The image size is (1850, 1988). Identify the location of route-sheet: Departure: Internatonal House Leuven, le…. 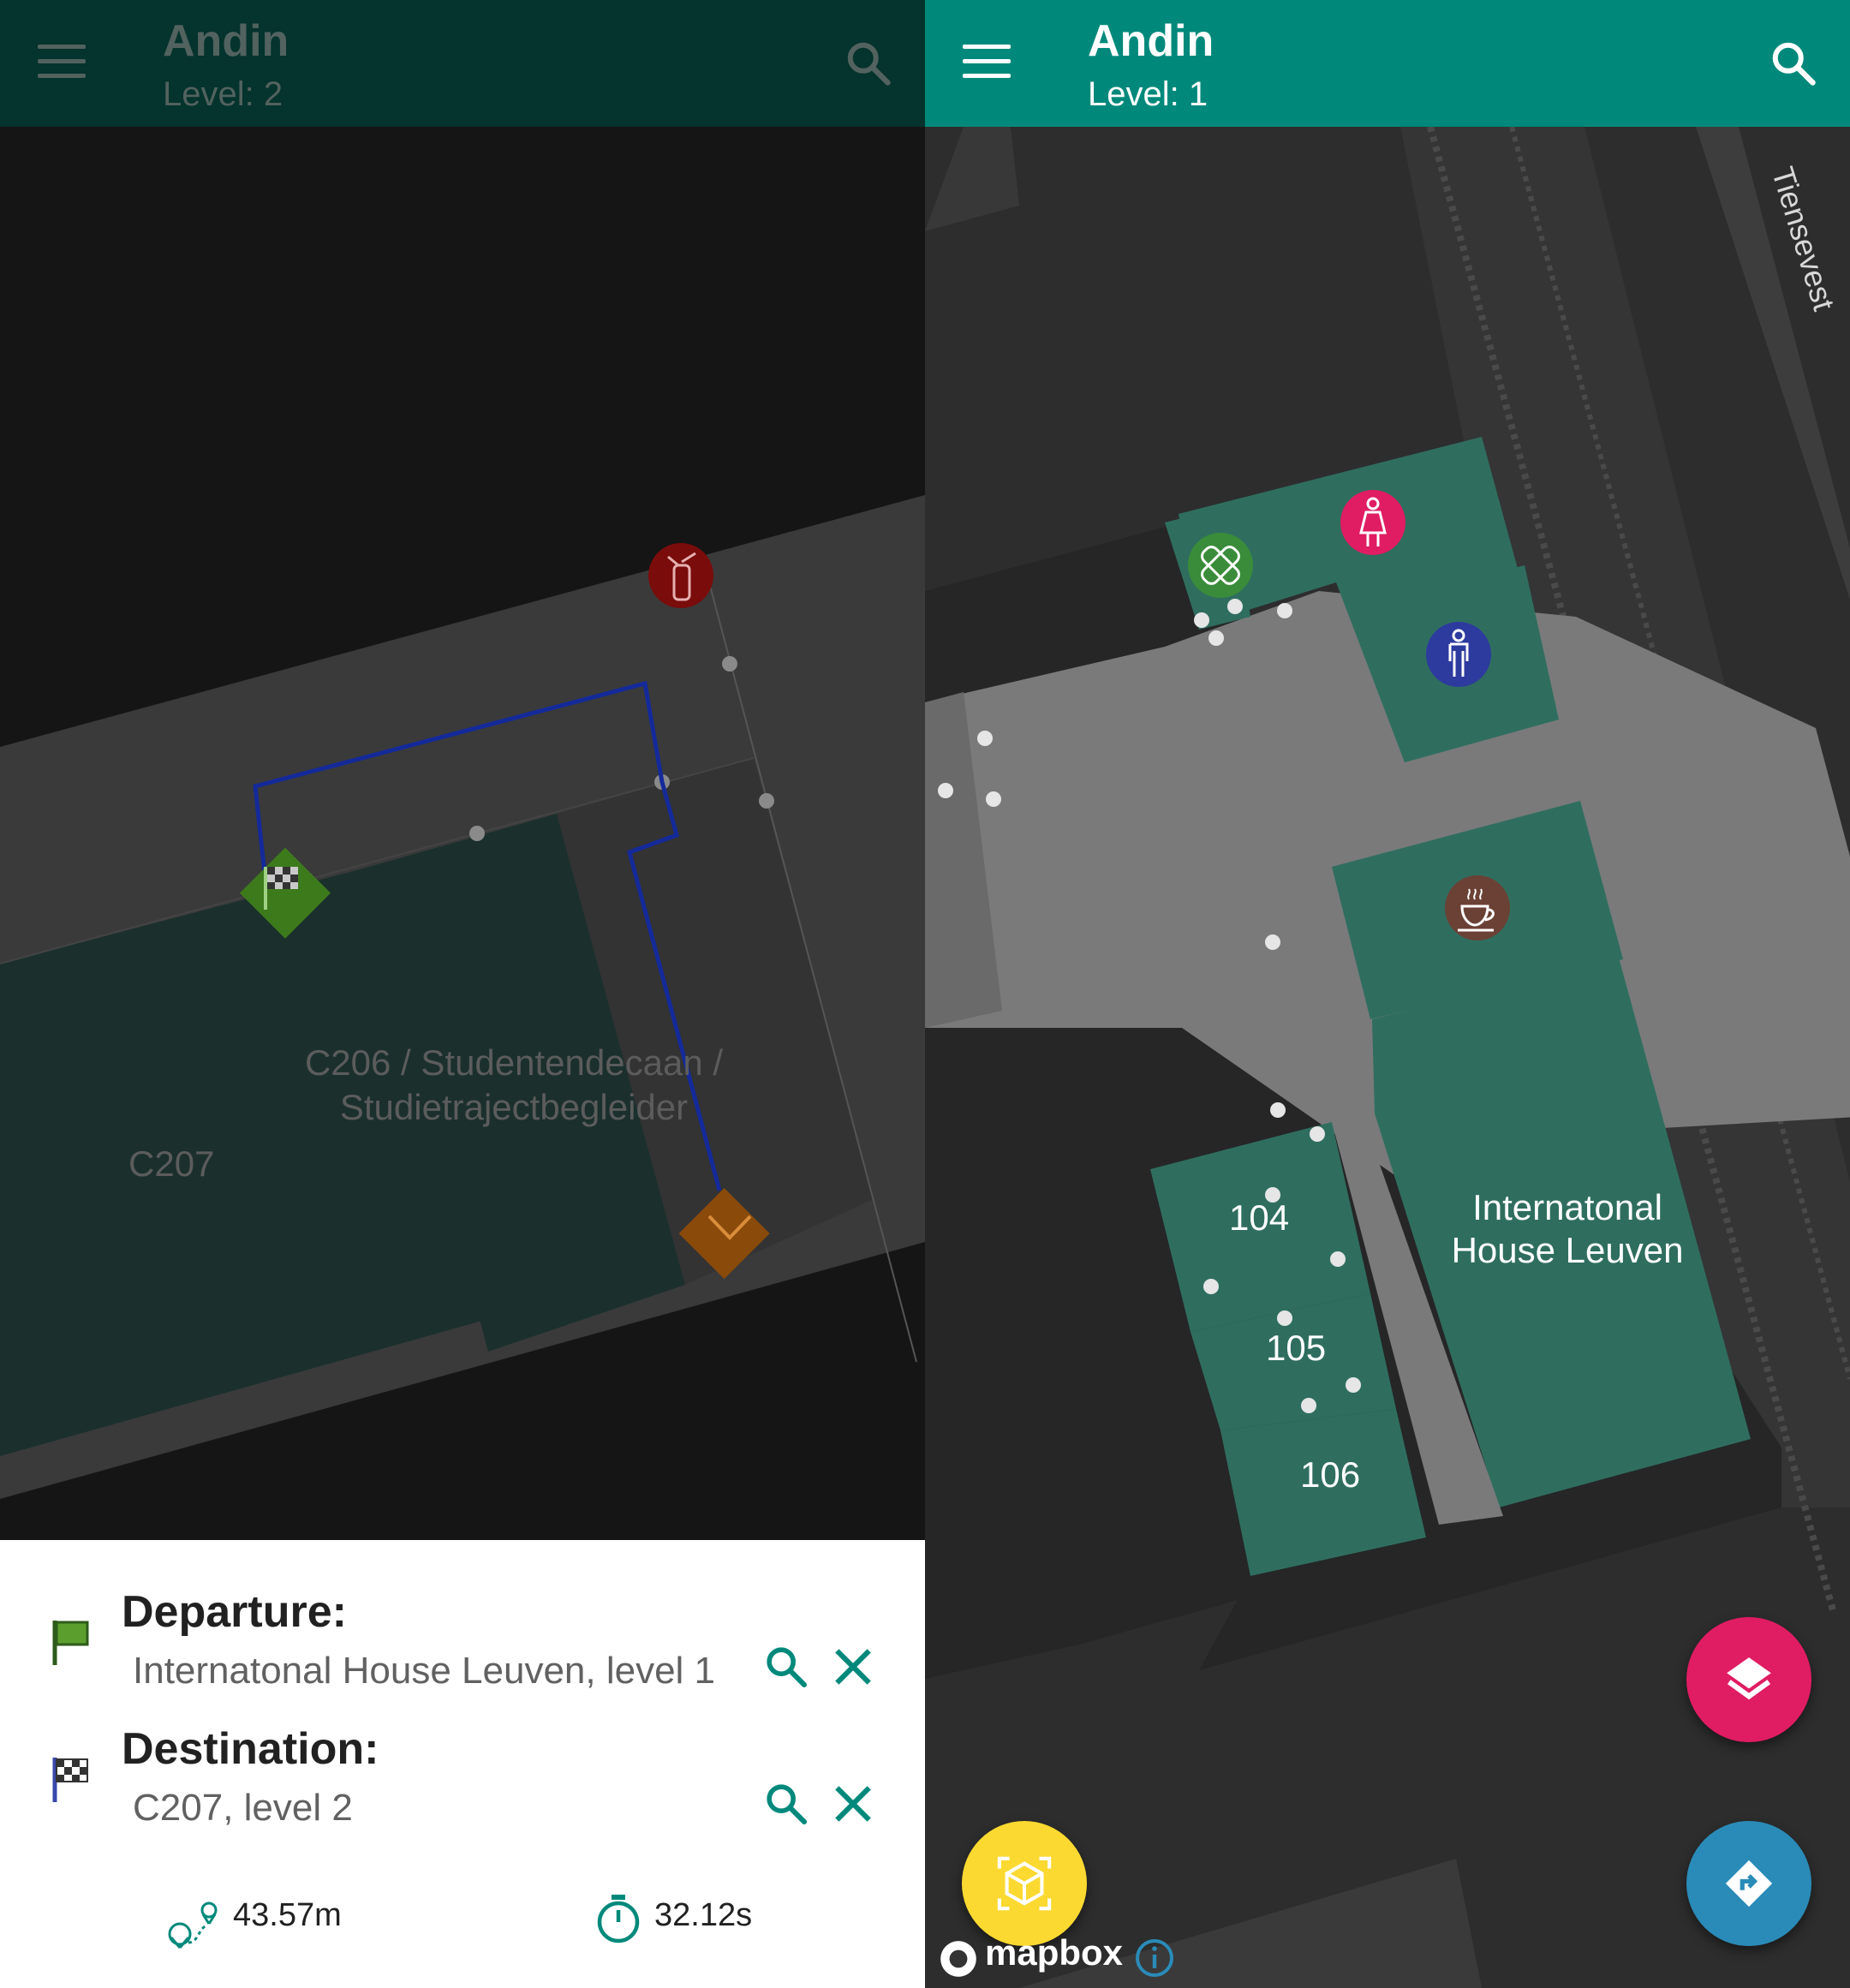
(462, 1764).